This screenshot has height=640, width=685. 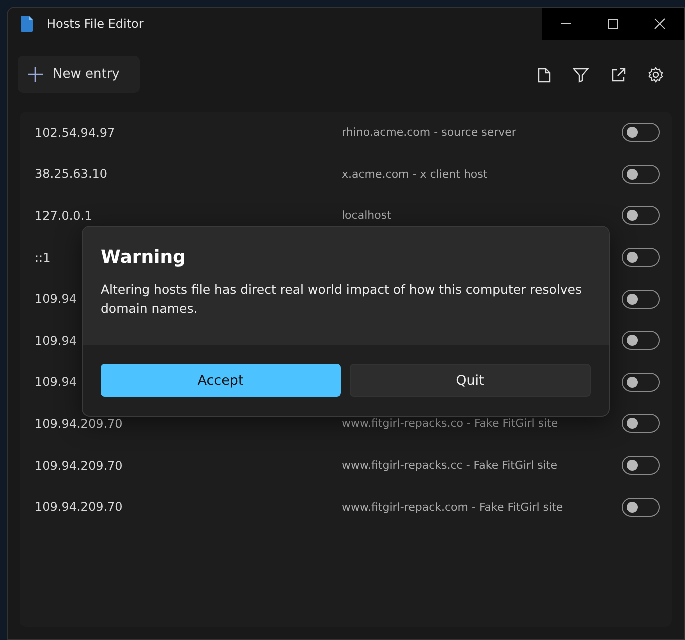 I want to click on quit-button: Quit, so click(x=470, y=380).